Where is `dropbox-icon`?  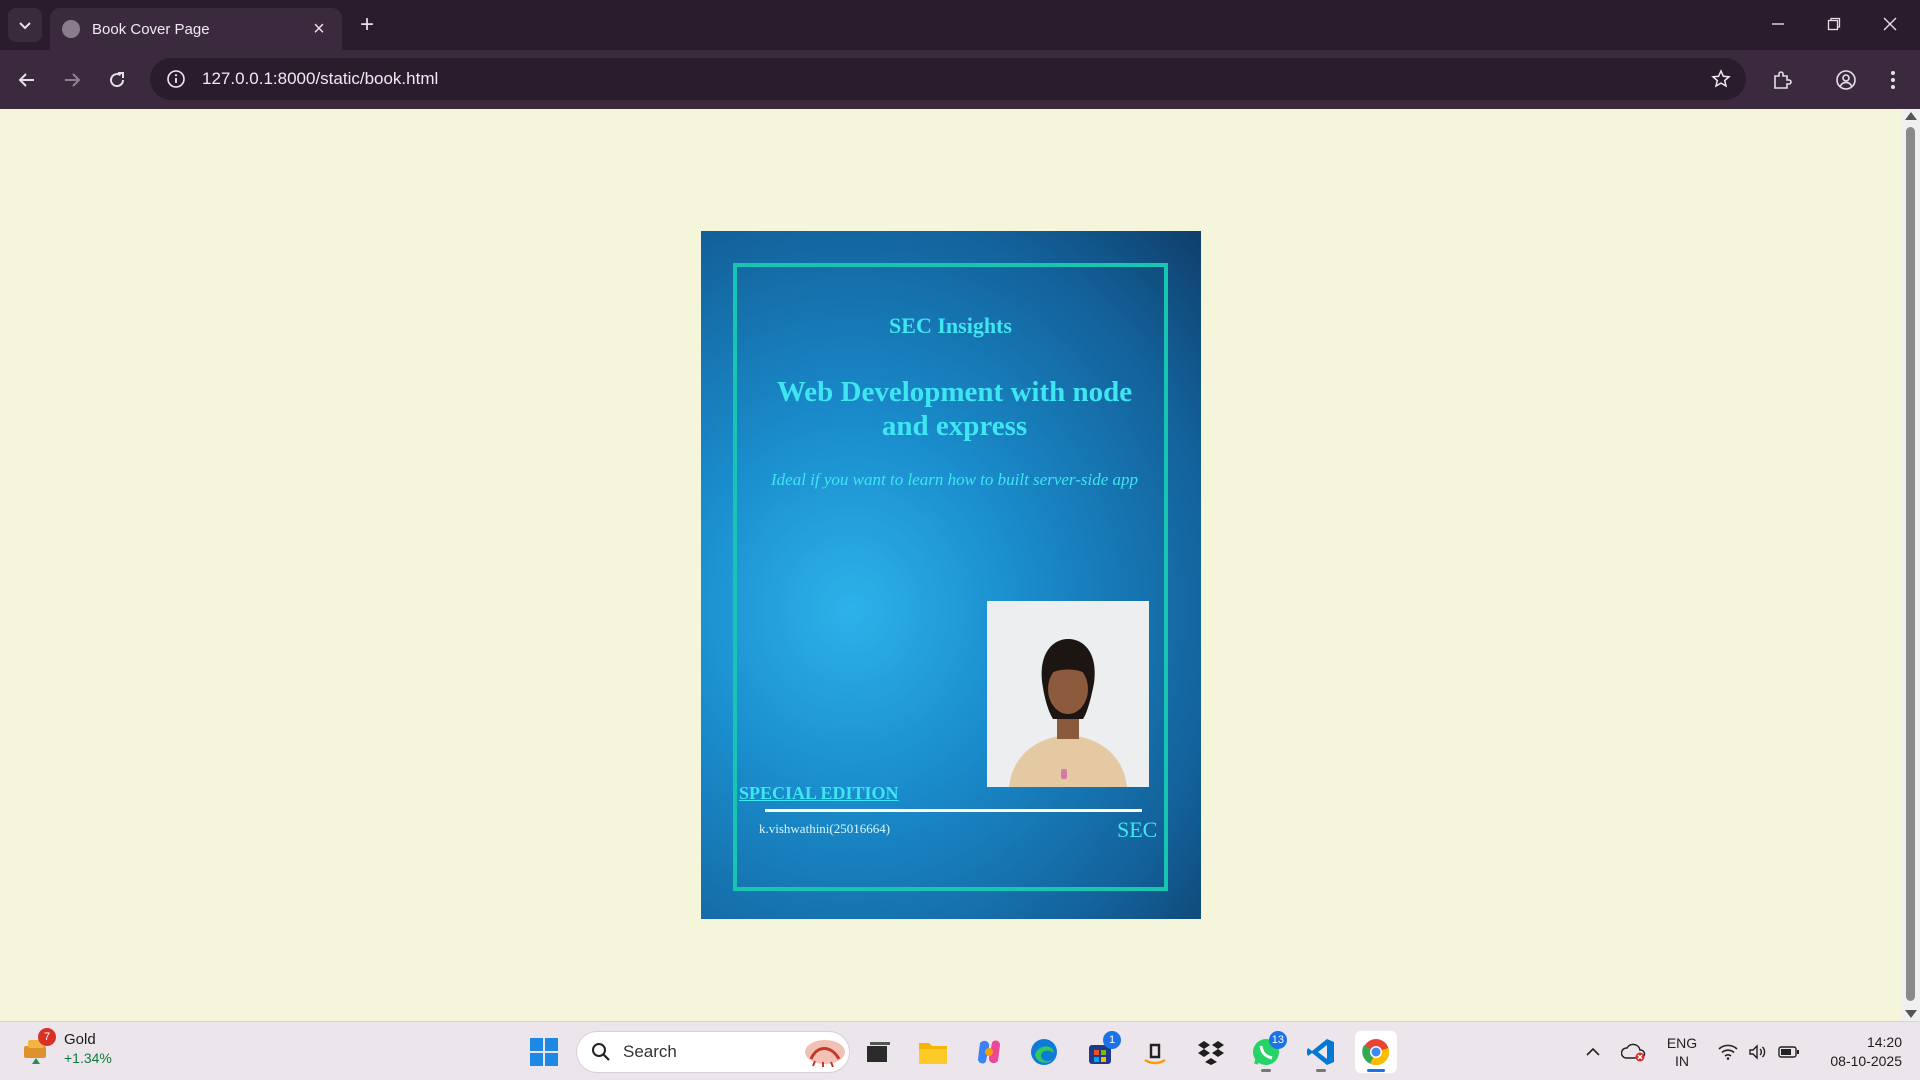 dropbox-icon is located at coordinates (1211, 1053).